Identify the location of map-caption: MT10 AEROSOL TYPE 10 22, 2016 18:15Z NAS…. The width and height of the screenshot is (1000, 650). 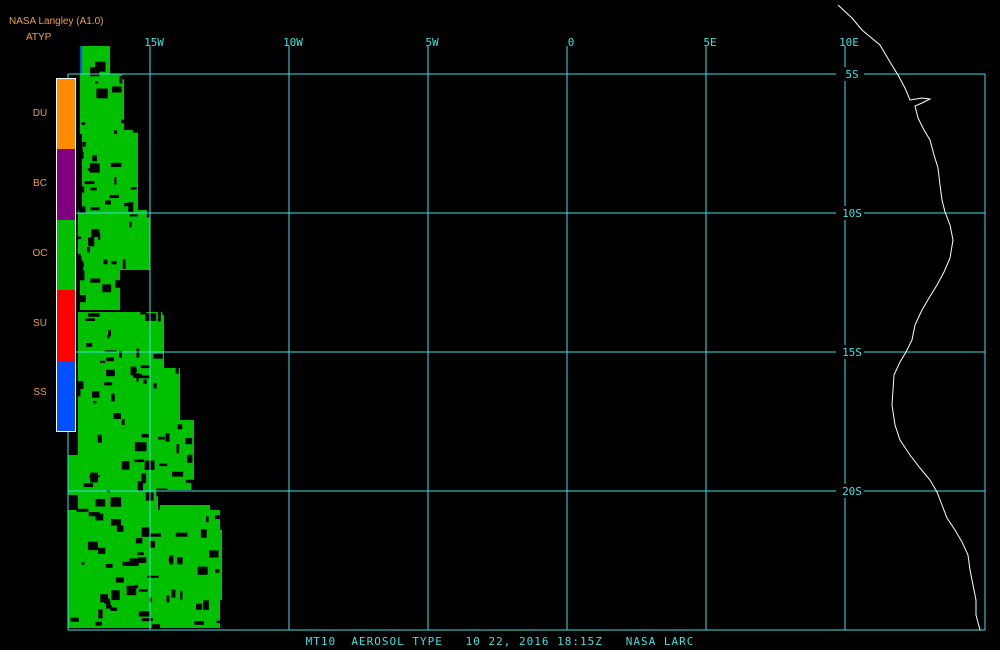
(500, 641).